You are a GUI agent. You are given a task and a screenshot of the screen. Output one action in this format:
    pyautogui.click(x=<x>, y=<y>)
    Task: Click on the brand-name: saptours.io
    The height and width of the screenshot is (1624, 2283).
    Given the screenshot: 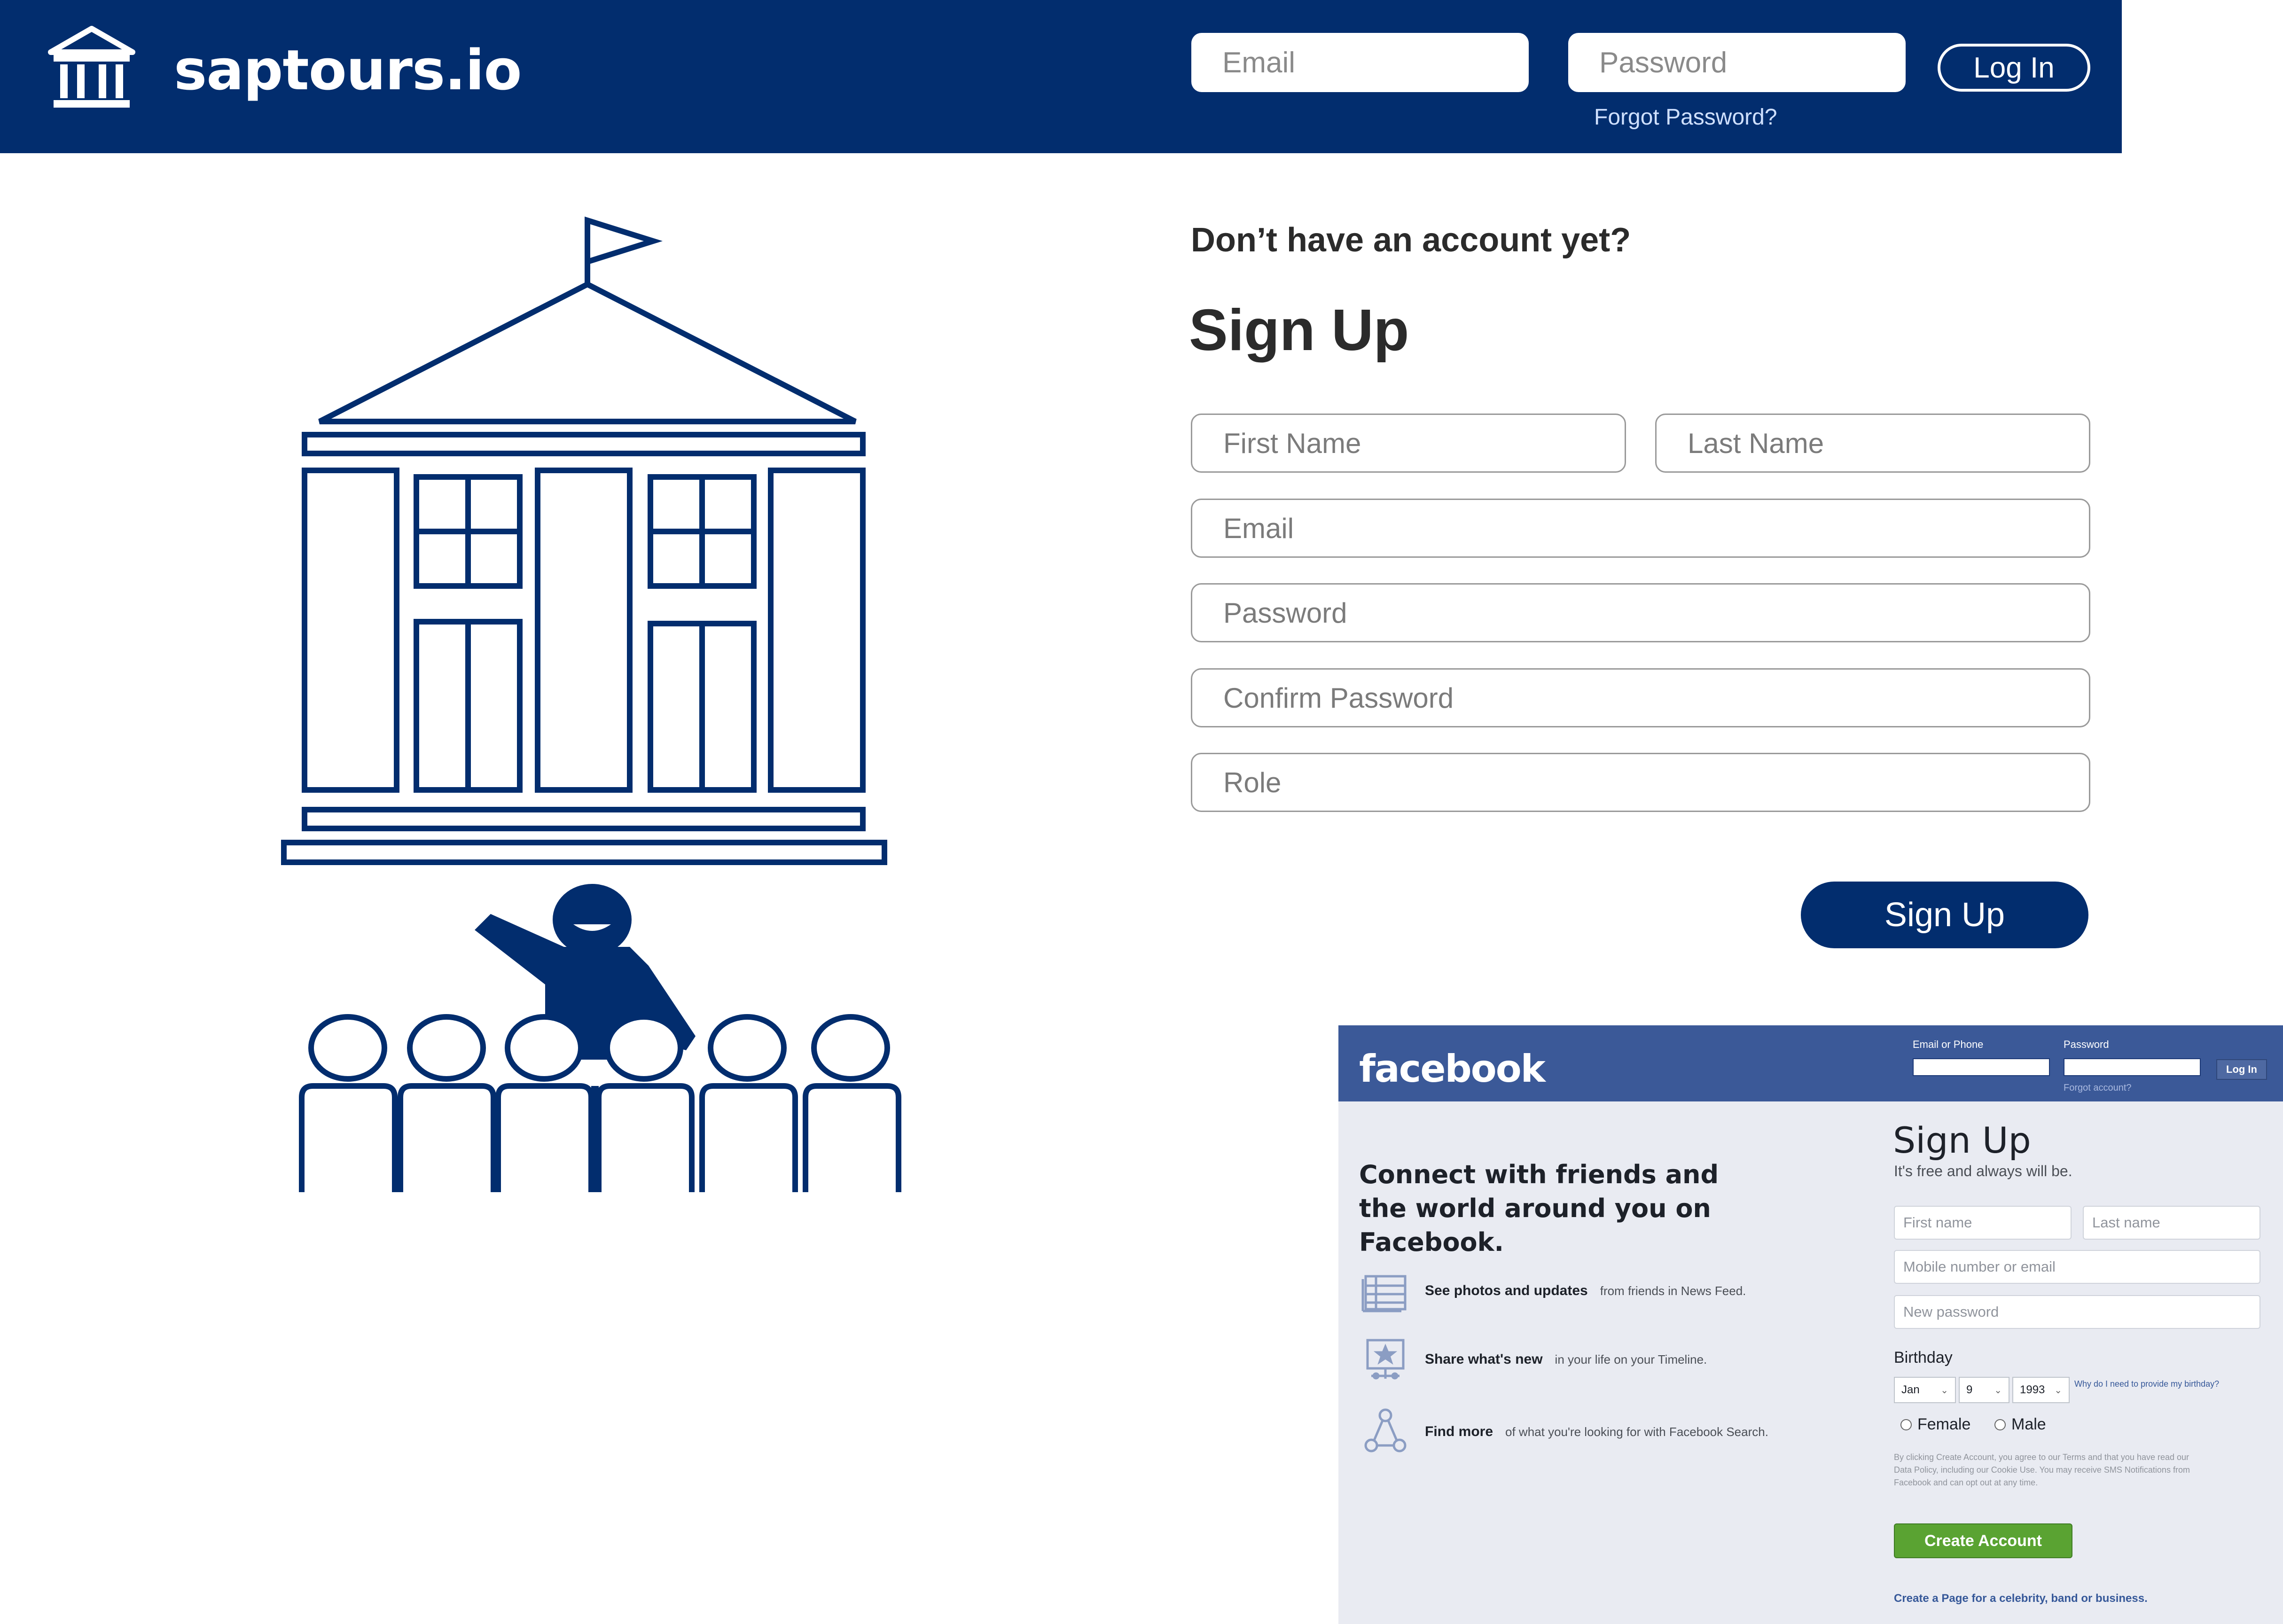 What is the action you would take?
    pyautogui.click(x=348, y=70)
    